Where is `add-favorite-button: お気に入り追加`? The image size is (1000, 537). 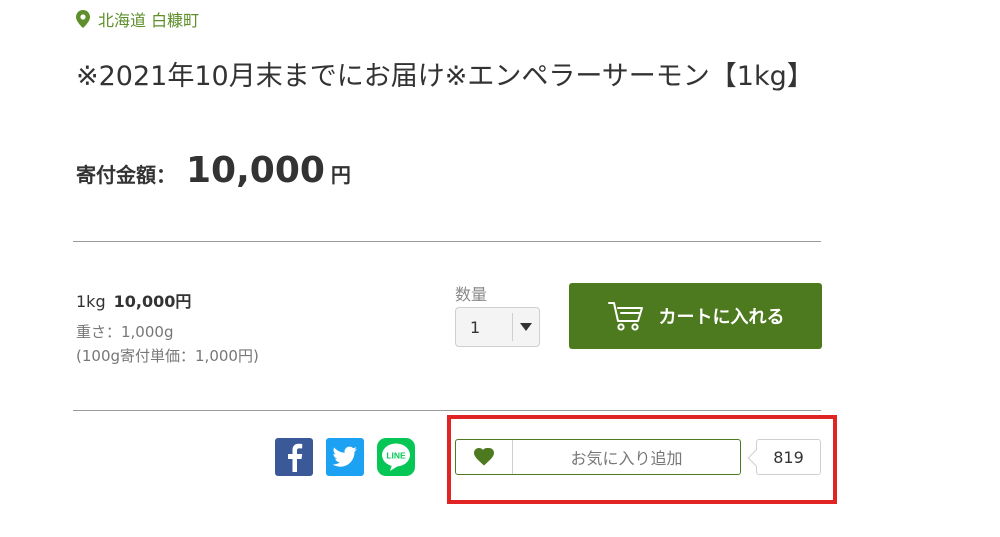 add-favorite-button: お気に入り追加 is located at coordinates (598, 457).